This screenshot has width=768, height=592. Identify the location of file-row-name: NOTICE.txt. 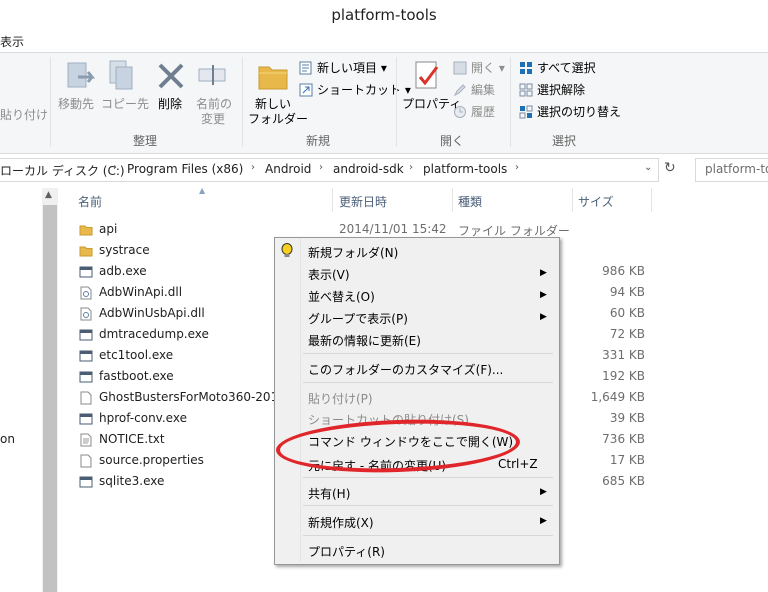
(132, 439).